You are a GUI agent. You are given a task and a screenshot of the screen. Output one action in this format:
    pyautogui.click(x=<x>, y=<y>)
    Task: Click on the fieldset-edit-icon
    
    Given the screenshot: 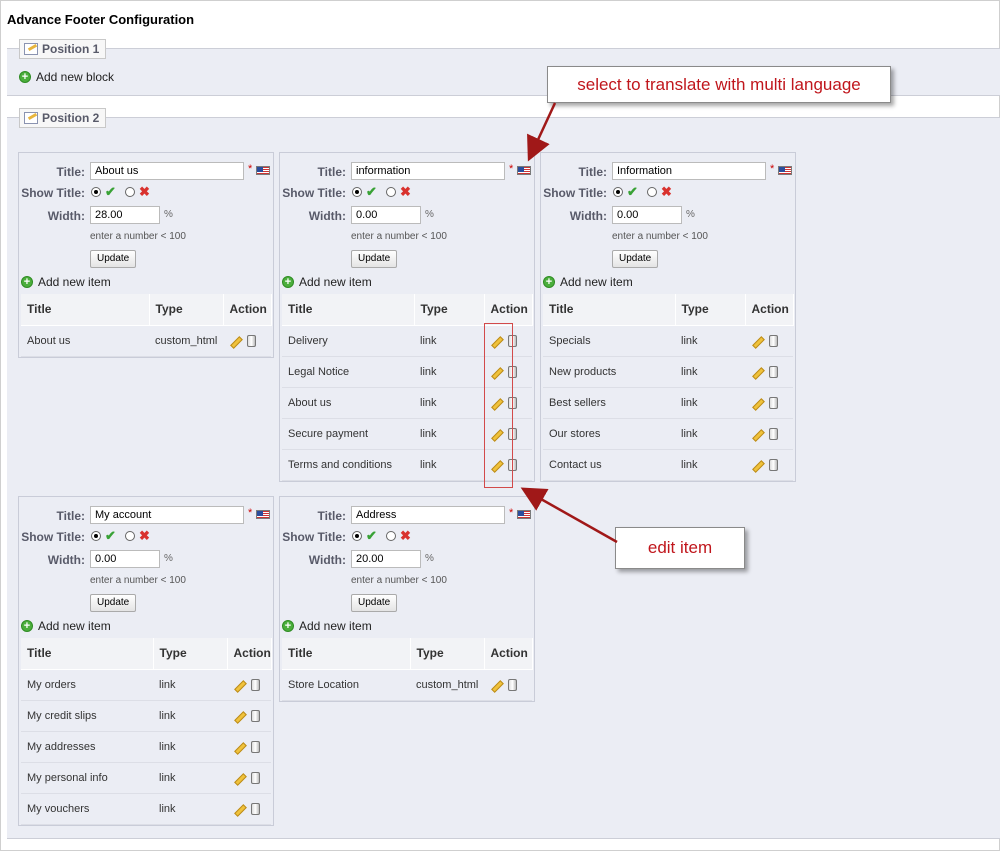 What is the action you would take?
    pyautogui.click(x=31, y=118)
    